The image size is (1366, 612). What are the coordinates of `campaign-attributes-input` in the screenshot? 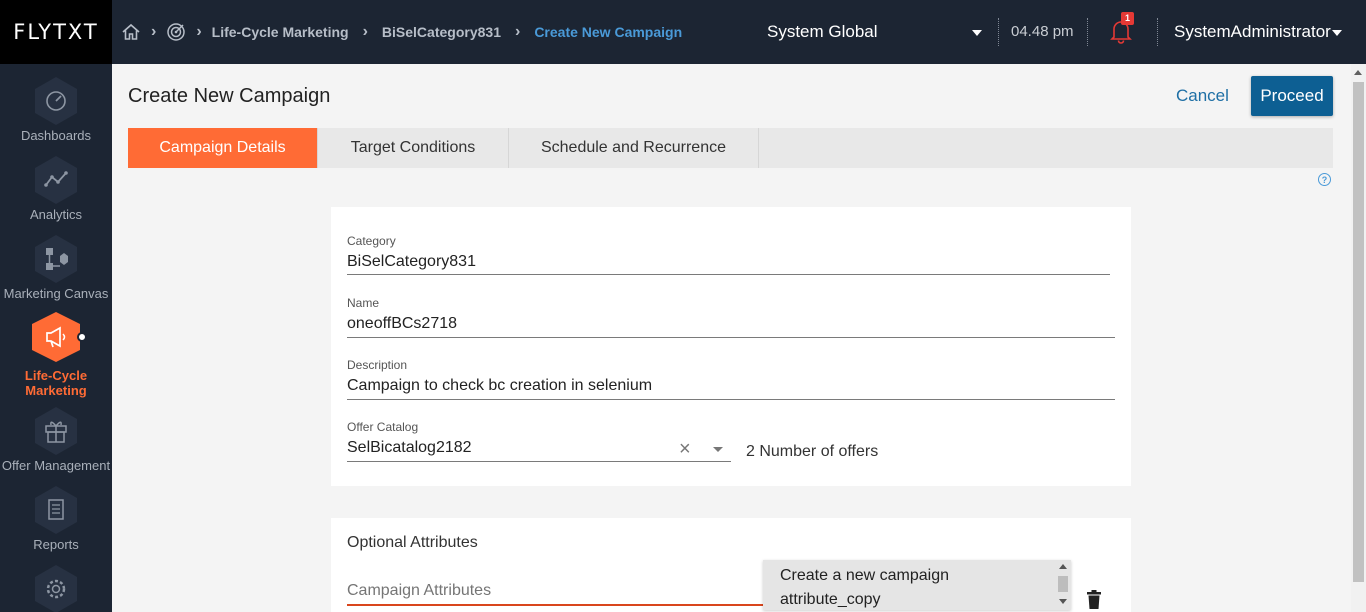 It's located at (555, 594).